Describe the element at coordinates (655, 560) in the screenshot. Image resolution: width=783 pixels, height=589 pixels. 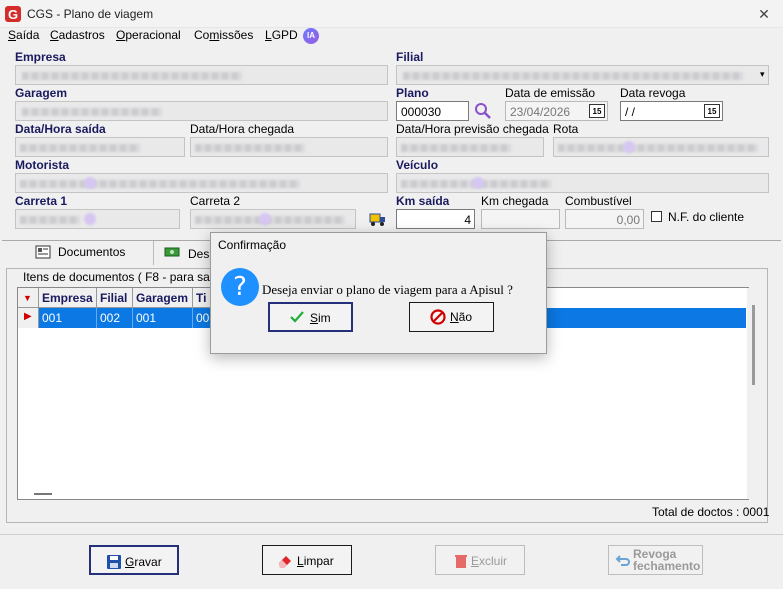
I see `revoga-fechamento-button: Revoga fechamento` at that location.